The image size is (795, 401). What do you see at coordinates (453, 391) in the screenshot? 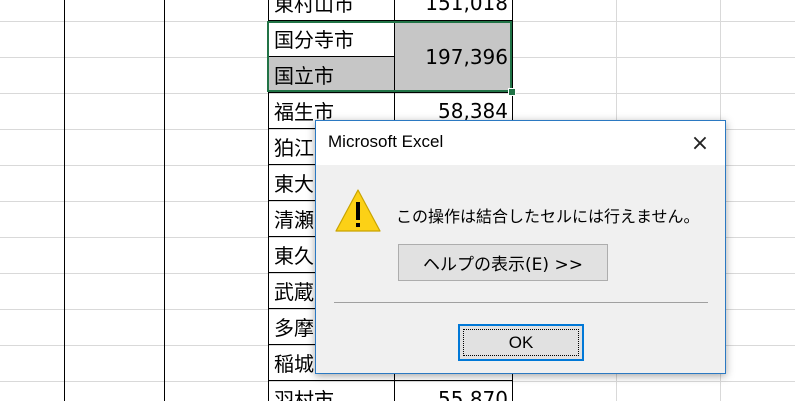
I see `cell-population: 55,870` at bounding box center [453, 391].